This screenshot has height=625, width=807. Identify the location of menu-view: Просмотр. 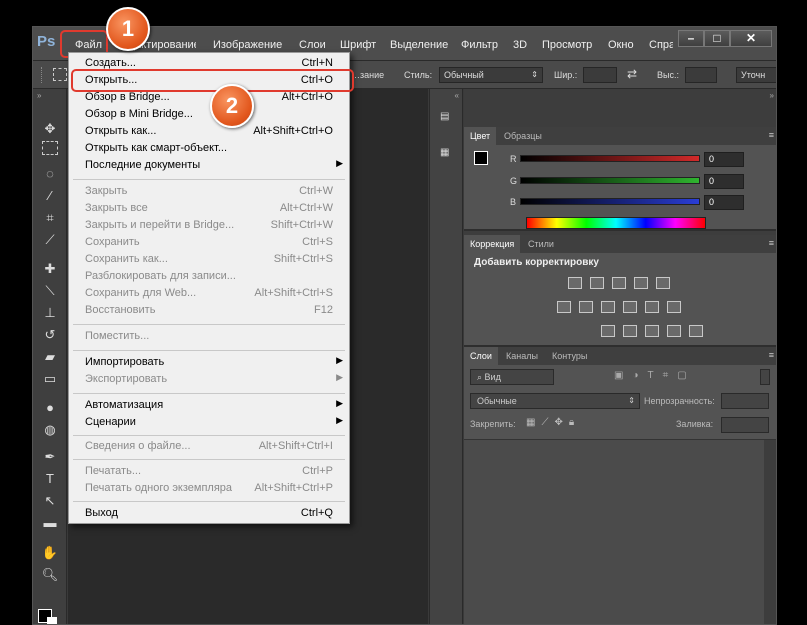
(567, 45).